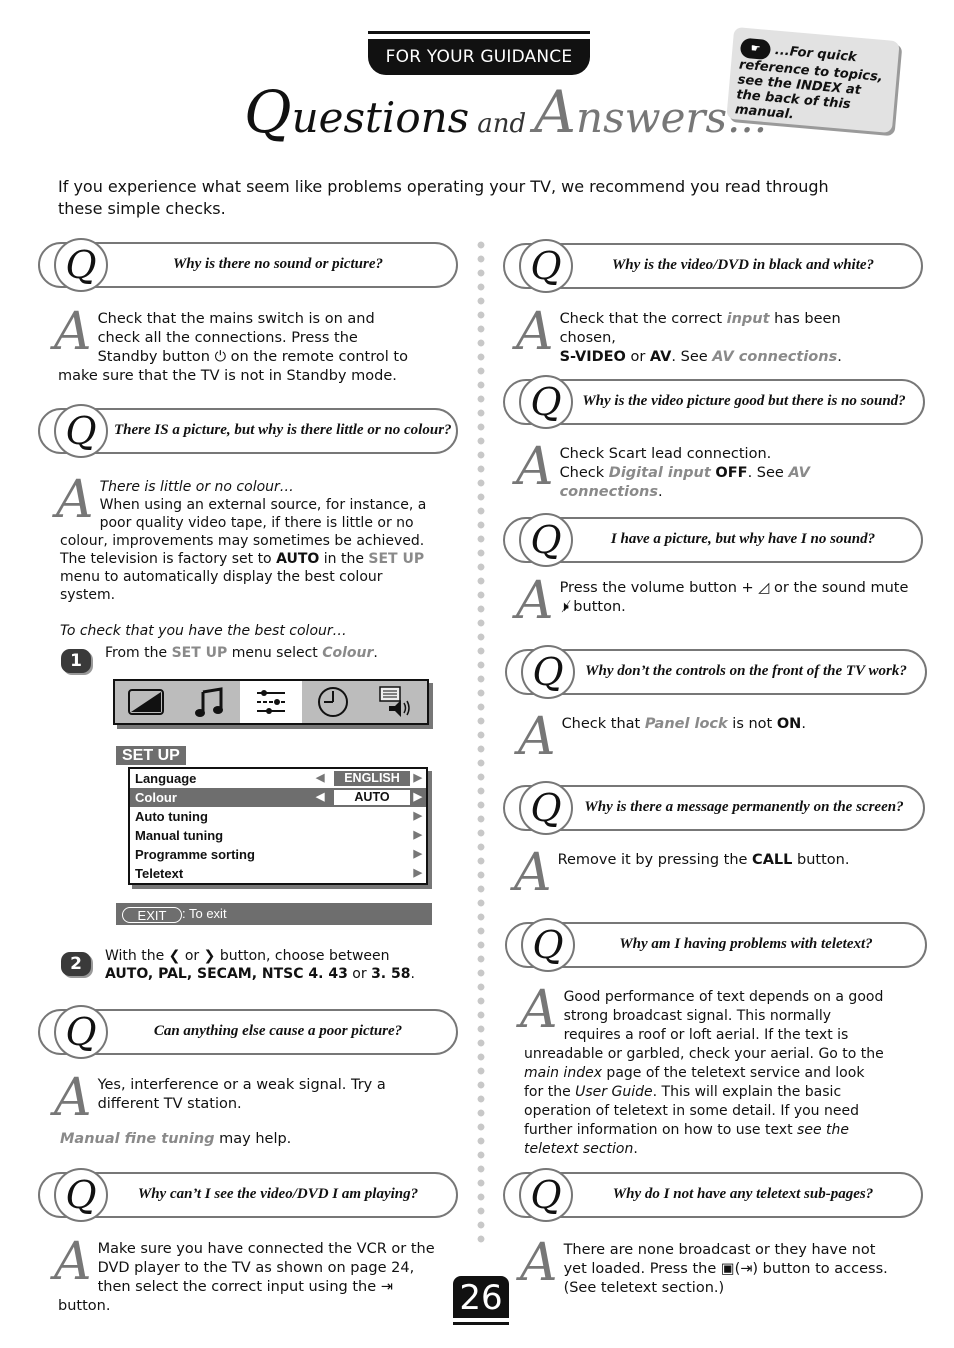  Describe the element at coordinates (76, 661) in the screenshot. I see `step-number-badge: 1` at that location.